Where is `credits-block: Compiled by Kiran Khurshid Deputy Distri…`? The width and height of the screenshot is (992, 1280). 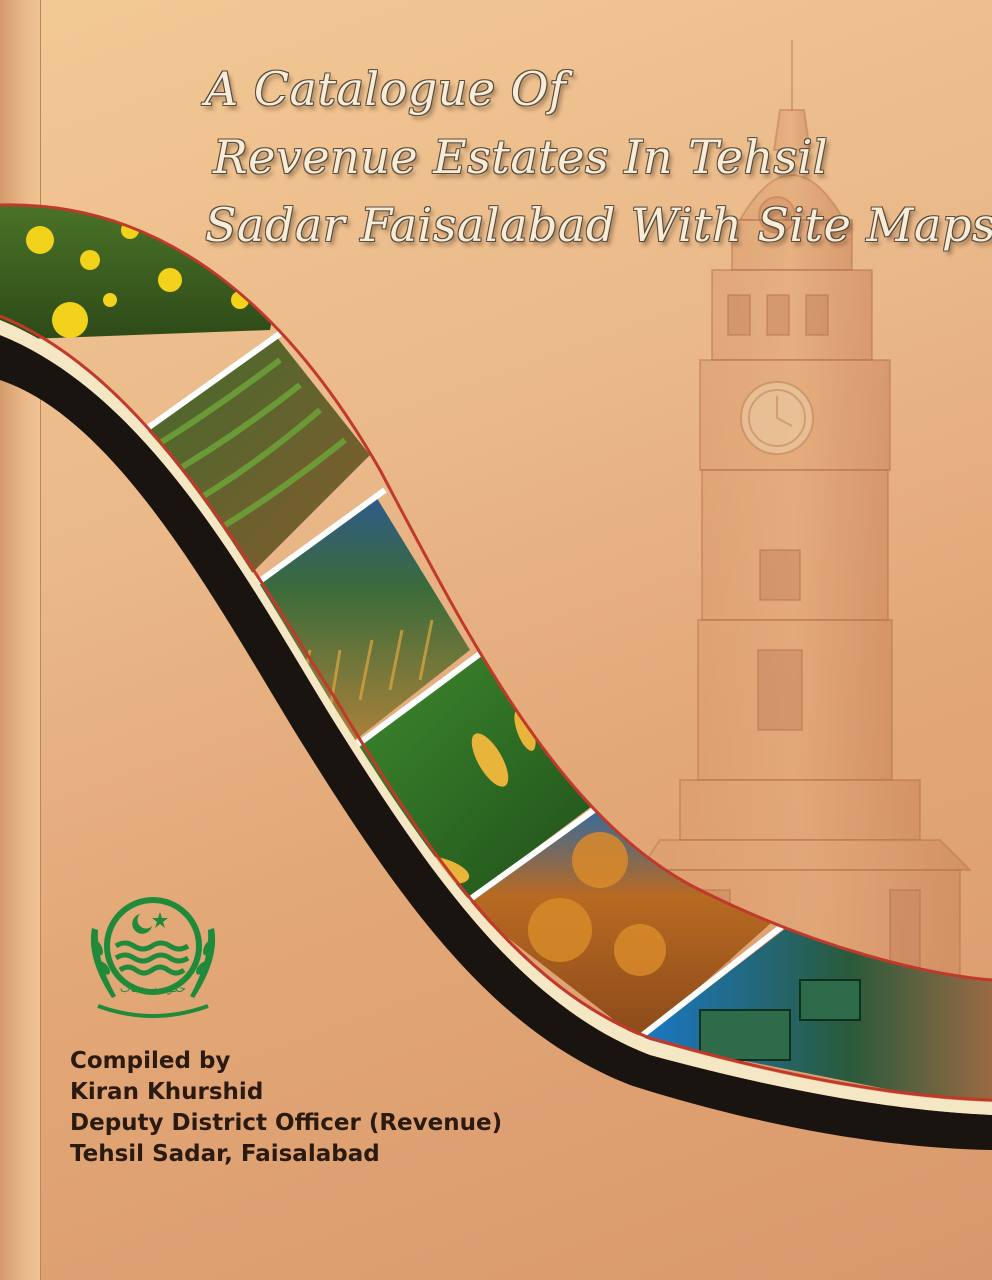
credits-block: Compiled by Kiran Khurshid Deputy Distri… is located at coordinates (330, 1108).